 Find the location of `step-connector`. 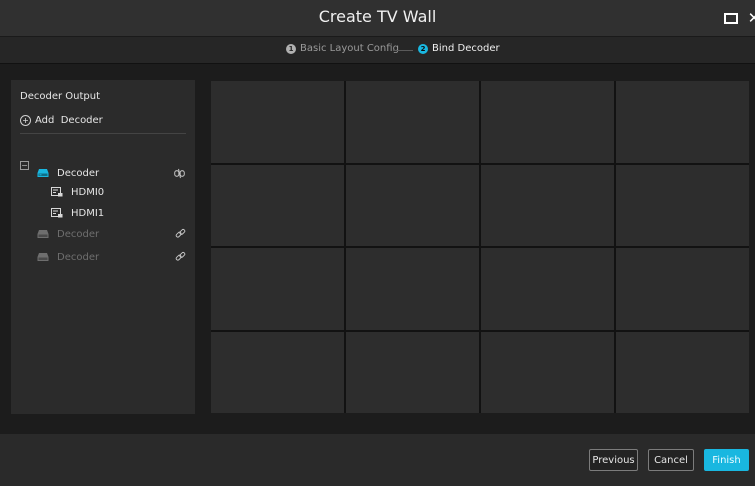

step-connector is located at coordinates (403, 50).